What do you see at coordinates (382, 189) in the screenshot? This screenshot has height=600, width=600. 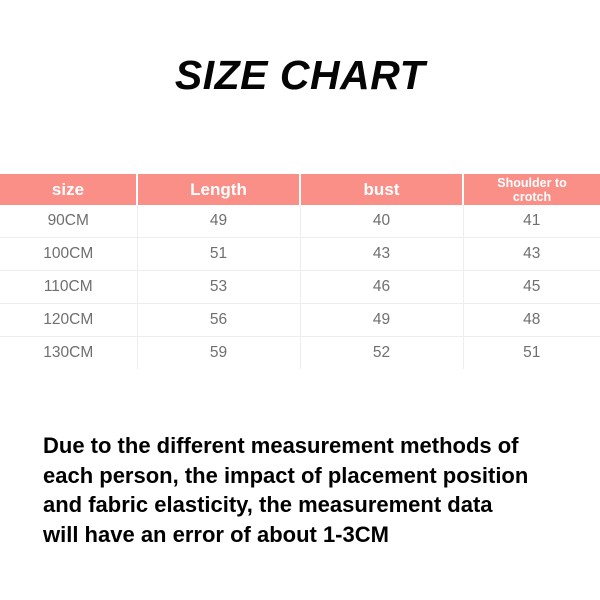 I see `column-header-bust: bust` at bounding box center [382, 189].